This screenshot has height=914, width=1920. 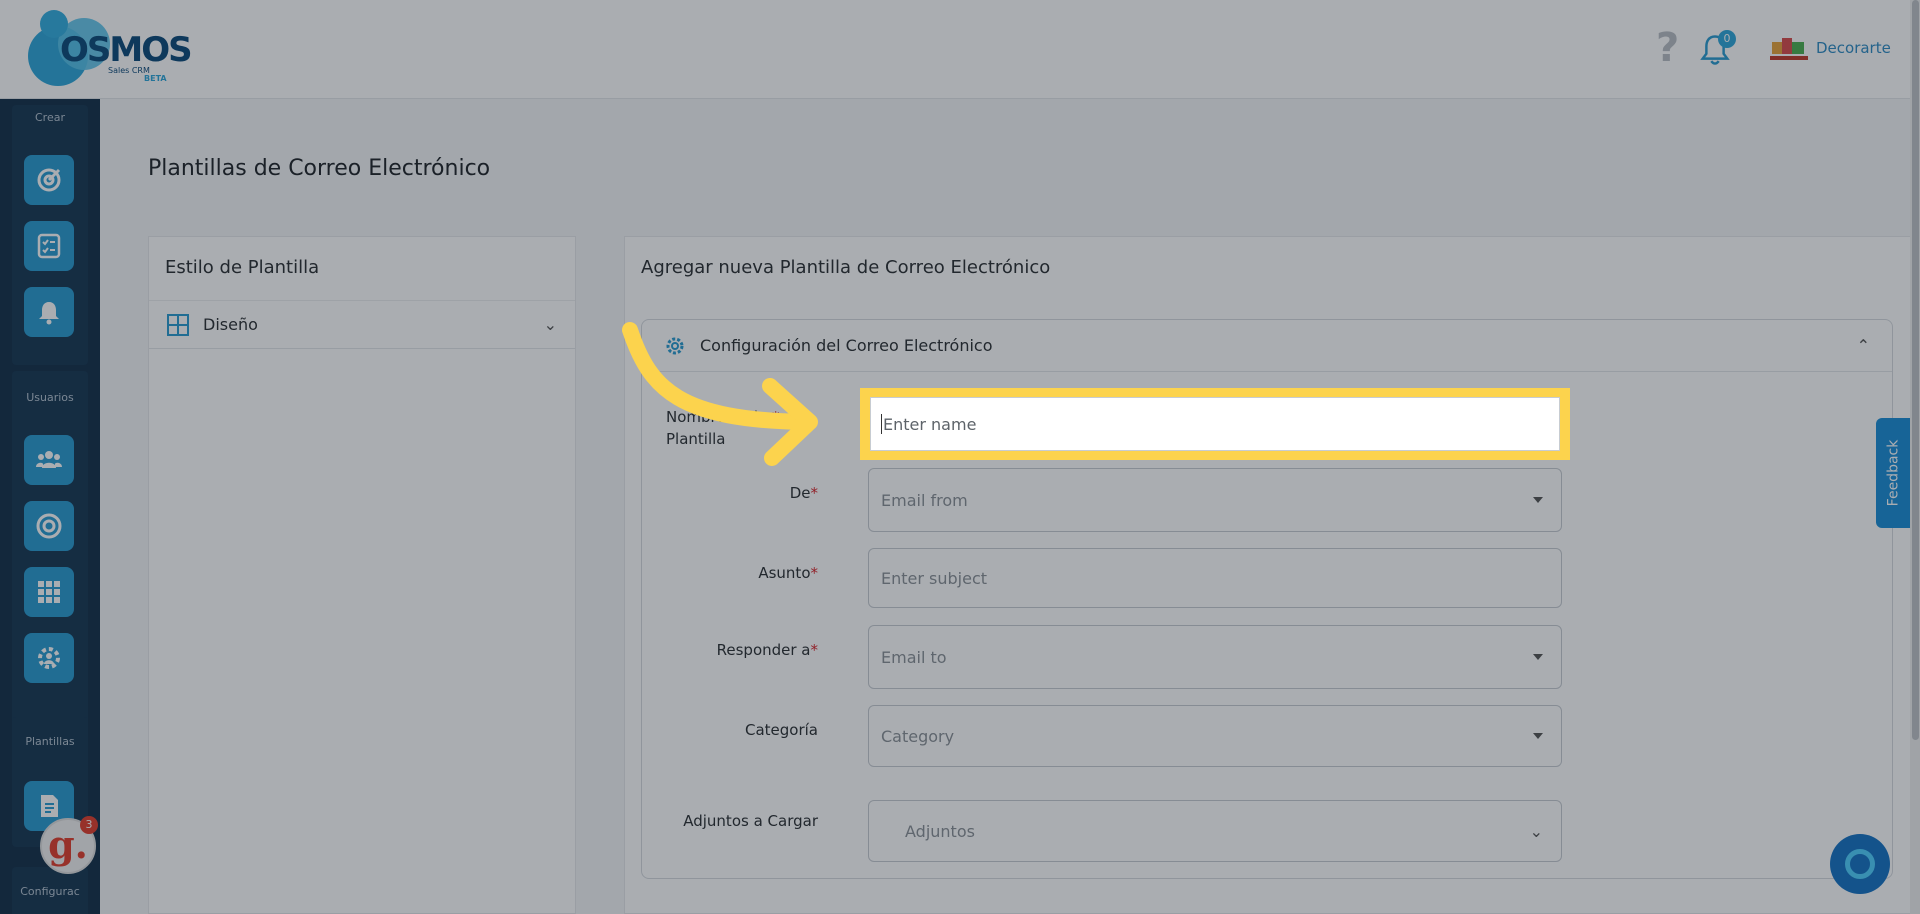 I want to click on subject-label-text: Asunto, so click(x=784, y=573).